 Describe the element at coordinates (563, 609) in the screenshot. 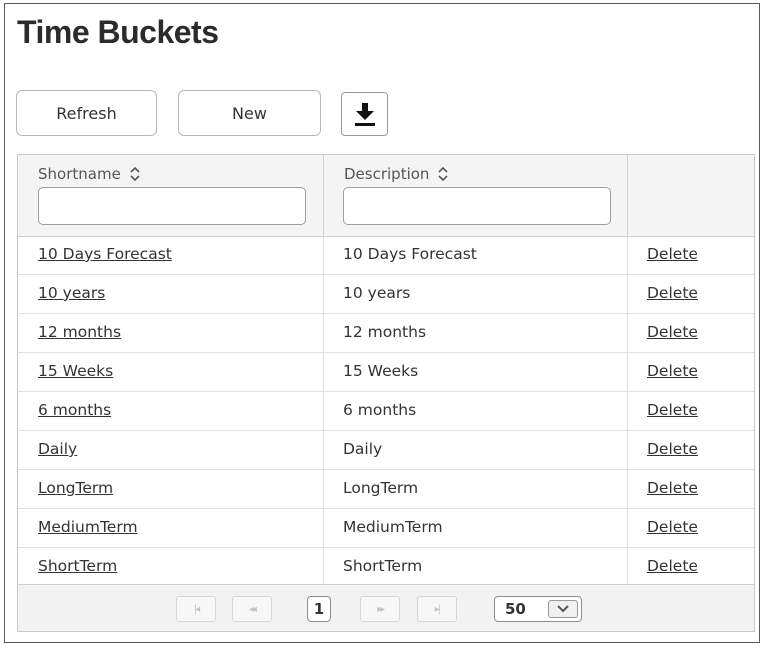

I see `chevron-down-icon` at that location.